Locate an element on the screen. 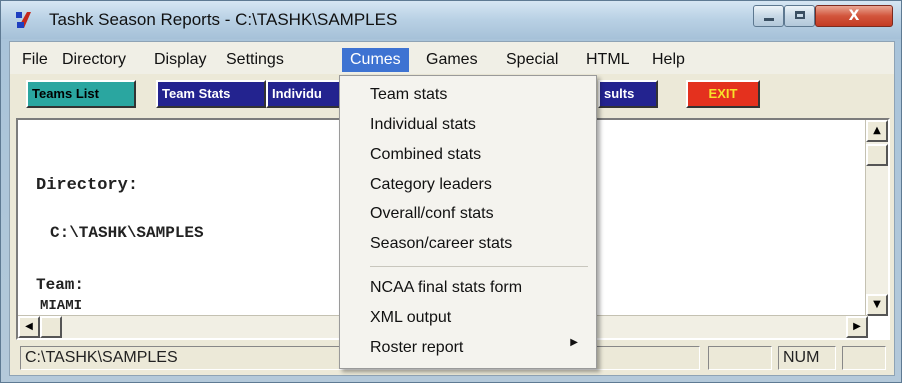  menu-cumes: Cumes is located at coordinates (375, 60).